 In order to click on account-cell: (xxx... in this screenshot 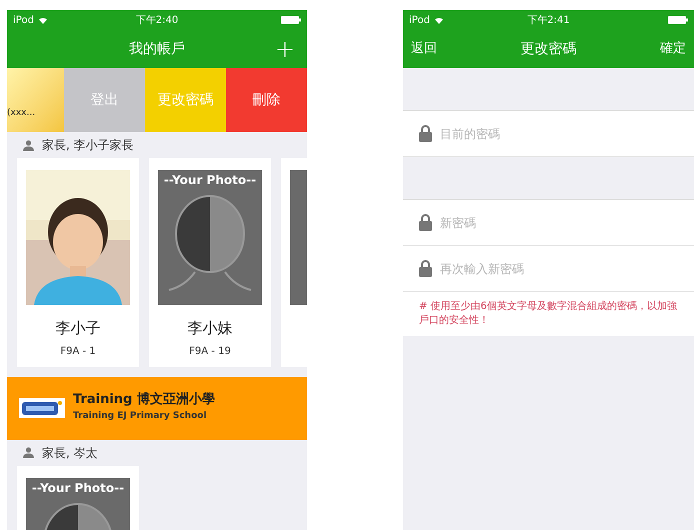, I will do `click(35, 100)`.